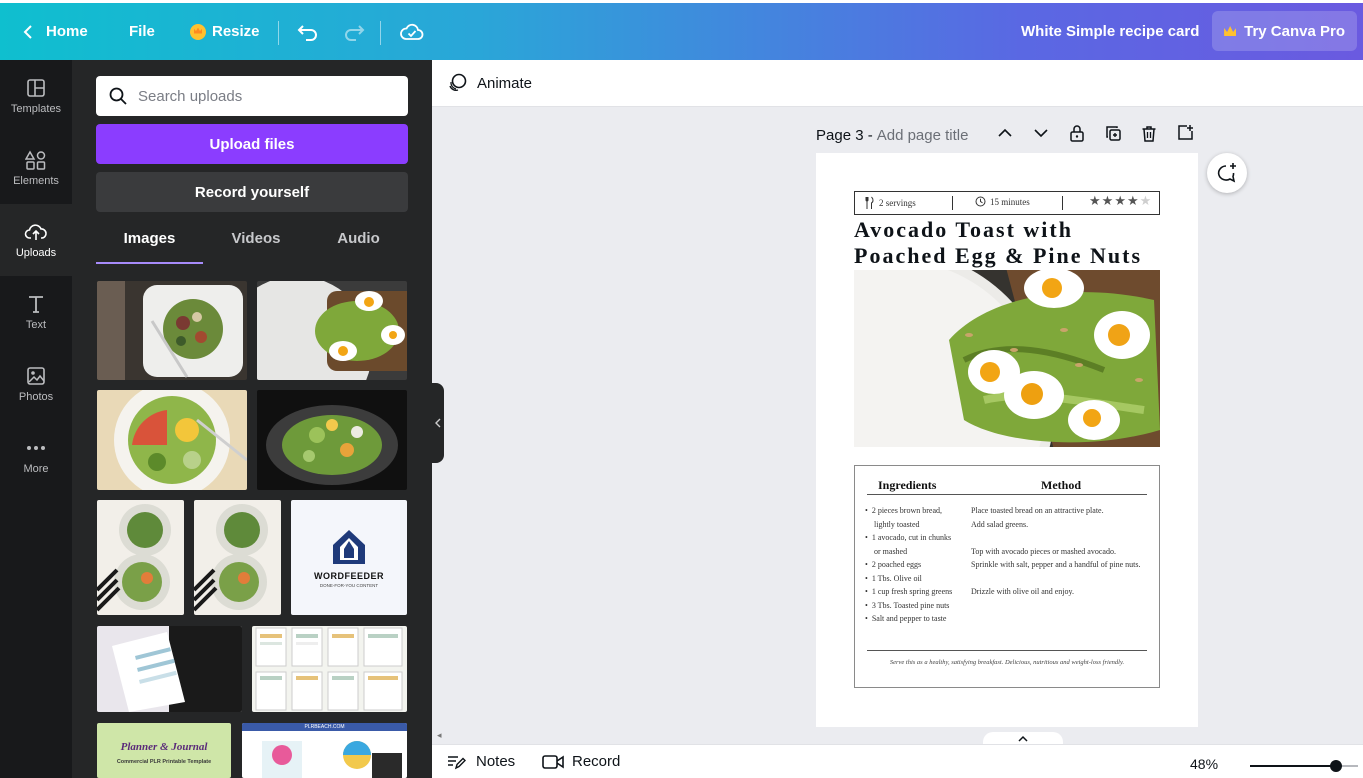  I want to click on rail-item-templates: Templates, so click(36, 96).